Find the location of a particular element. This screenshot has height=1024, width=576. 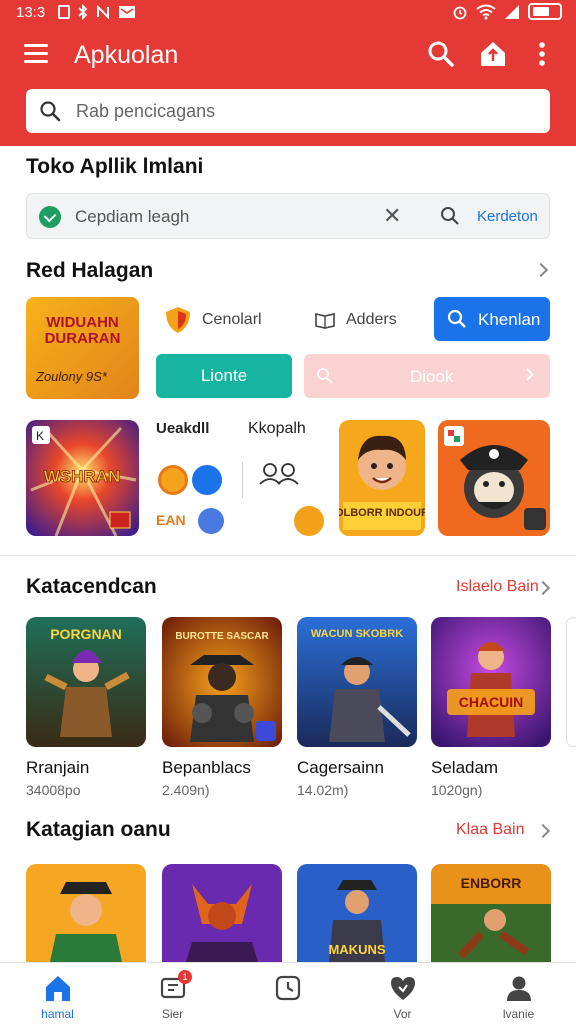

filter-bar: Cepdiam leagh ✕ Kerdeton is located at coordinates (288, 216).